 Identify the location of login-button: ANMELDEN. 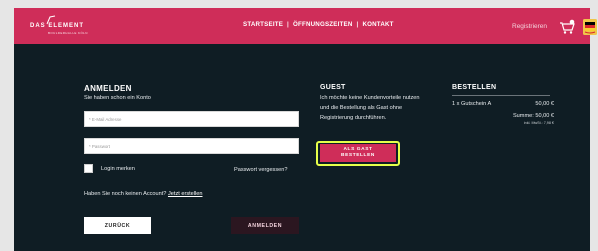
(265, 225).